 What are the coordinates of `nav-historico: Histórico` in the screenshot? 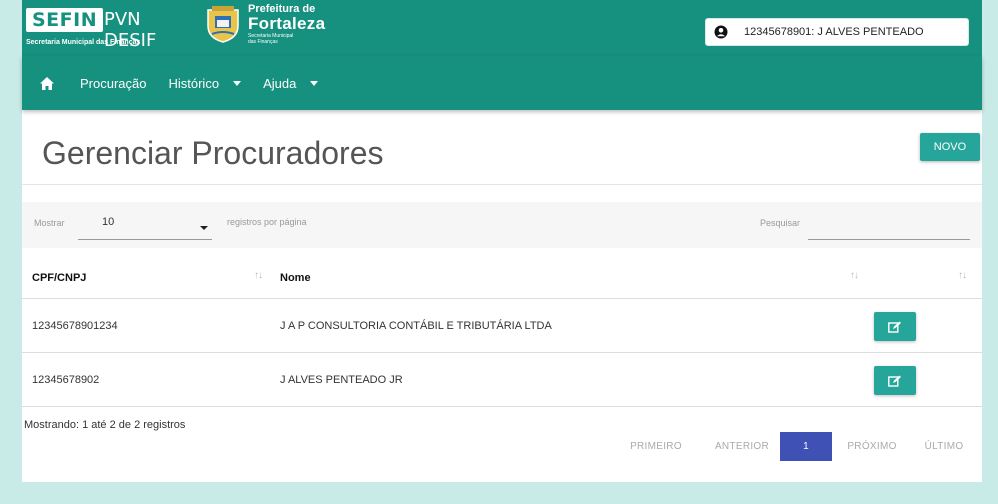 It's located at (205, 83).